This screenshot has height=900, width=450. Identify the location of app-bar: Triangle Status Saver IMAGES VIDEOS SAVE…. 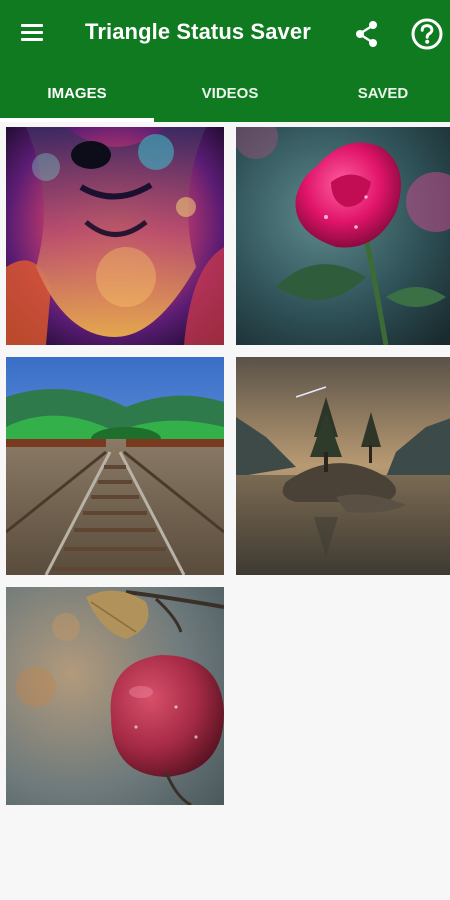
(225, 61).